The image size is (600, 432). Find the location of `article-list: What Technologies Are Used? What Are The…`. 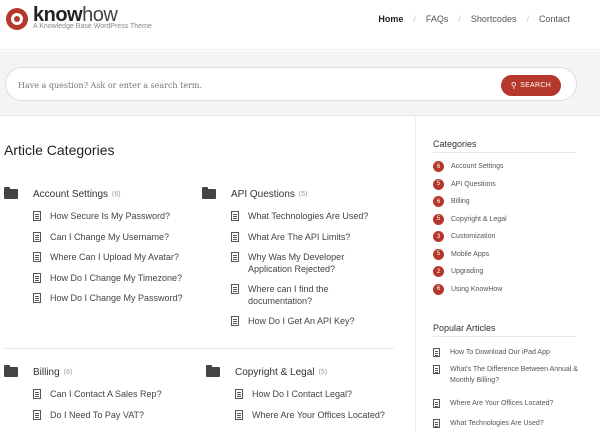

article-list: What Technologies Are Used? What Are The… is located at coordinates (314, 273).